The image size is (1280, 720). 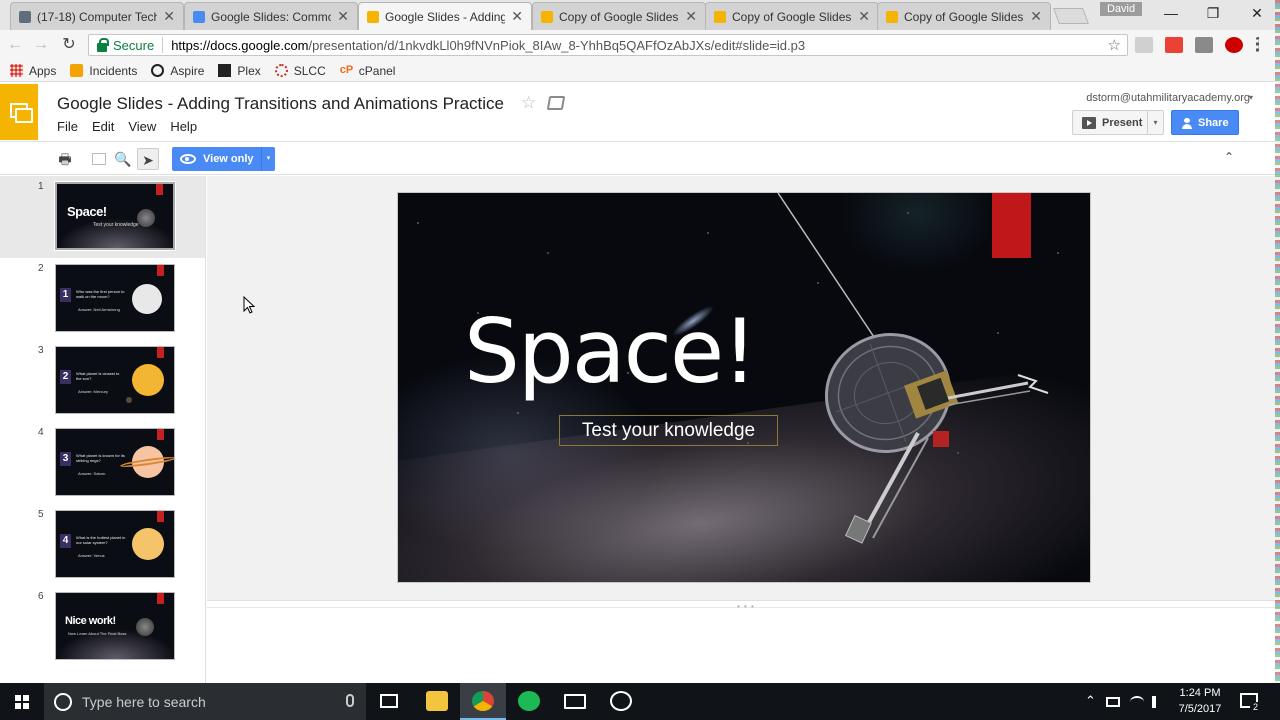 What do you see at coordinates (300, 71) in the screenshot?
I see `bookmark-slcc: SLCC` at bounding box center [300, 71].